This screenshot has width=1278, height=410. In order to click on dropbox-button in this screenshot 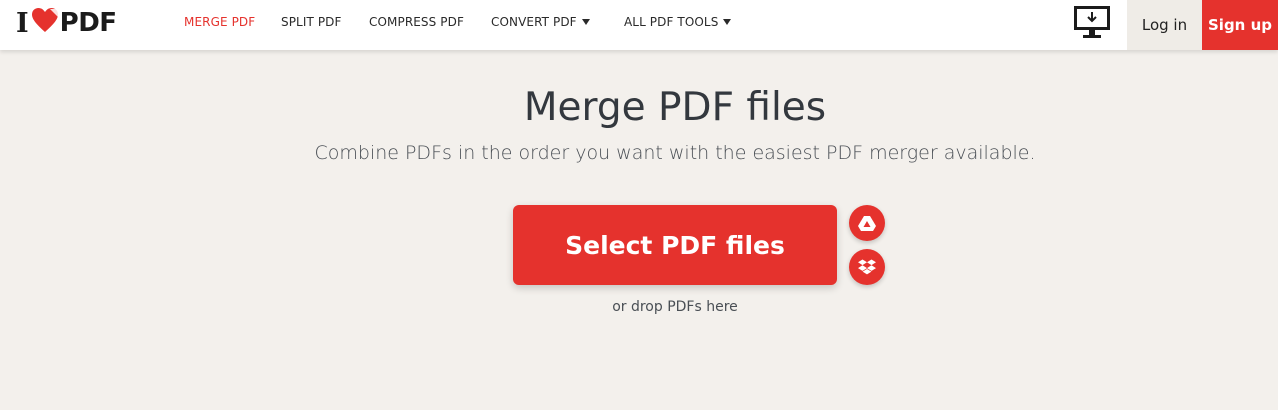, I will do `click(867, 267)`.